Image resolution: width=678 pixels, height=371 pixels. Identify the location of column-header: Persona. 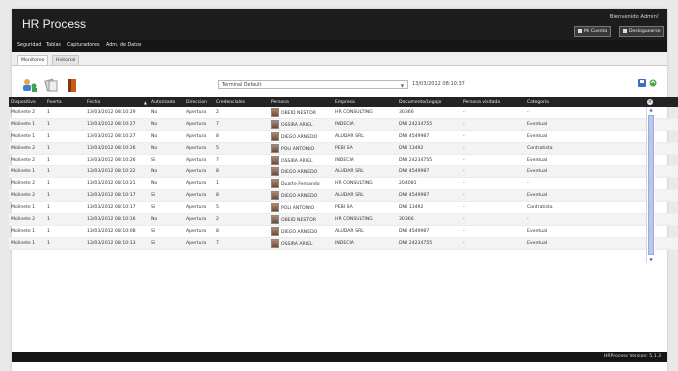
(301, 102).